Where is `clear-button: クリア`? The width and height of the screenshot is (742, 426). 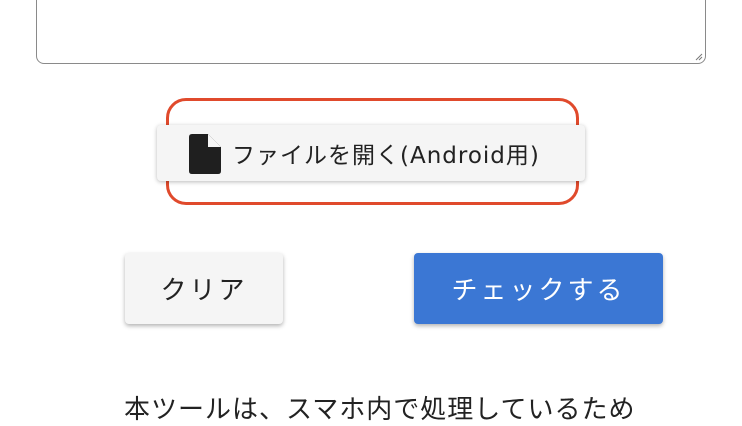
clear-button: クリア is located at coordinates (204, 288).